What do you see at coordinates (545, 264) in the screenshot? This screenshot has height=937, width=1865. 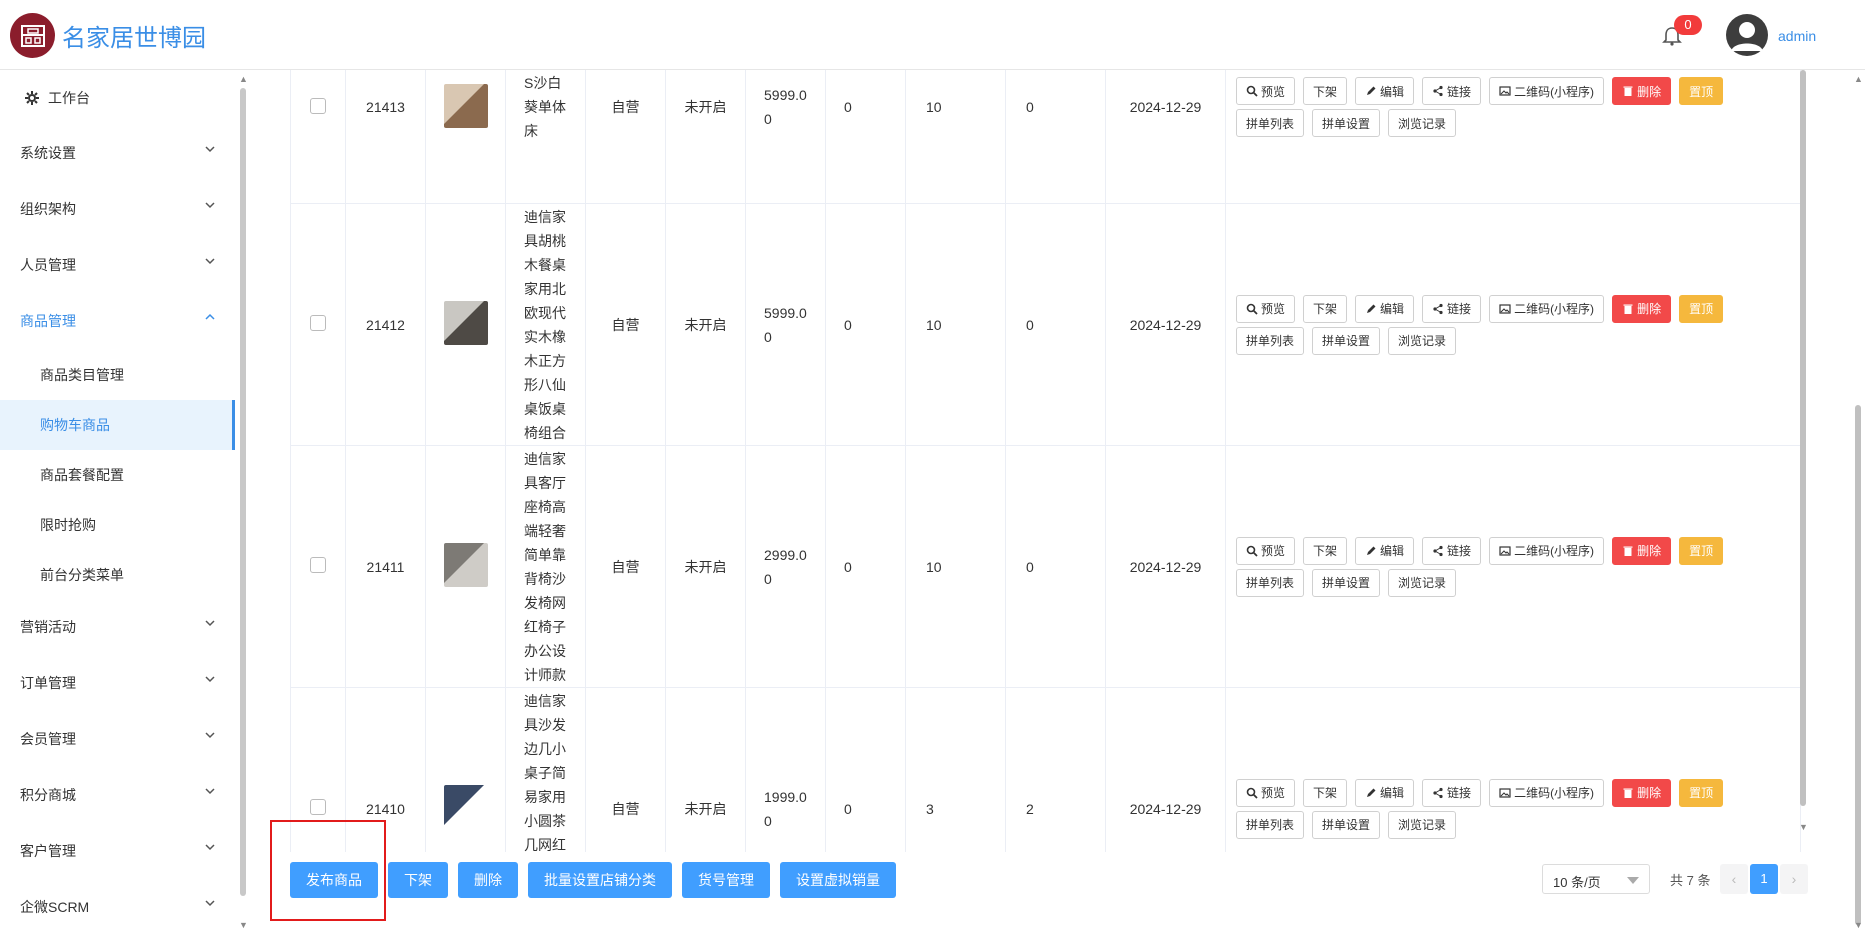 I see `goods-name-line: 木餐桌` at bounding box center [545, 264].